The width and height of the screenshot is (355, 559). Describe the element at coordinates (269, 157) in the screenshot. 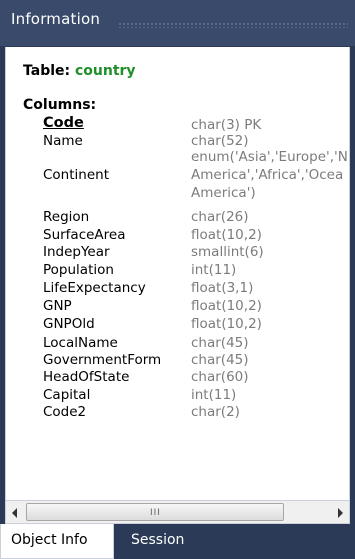

I see `column-type-continent-line1: enum('Asia','Europe','N` at that location.